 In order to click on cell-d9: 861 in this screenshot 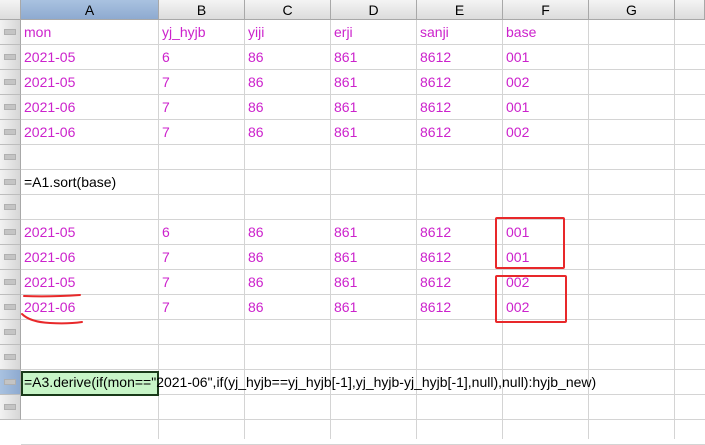, I will do `click(374, 232)`.